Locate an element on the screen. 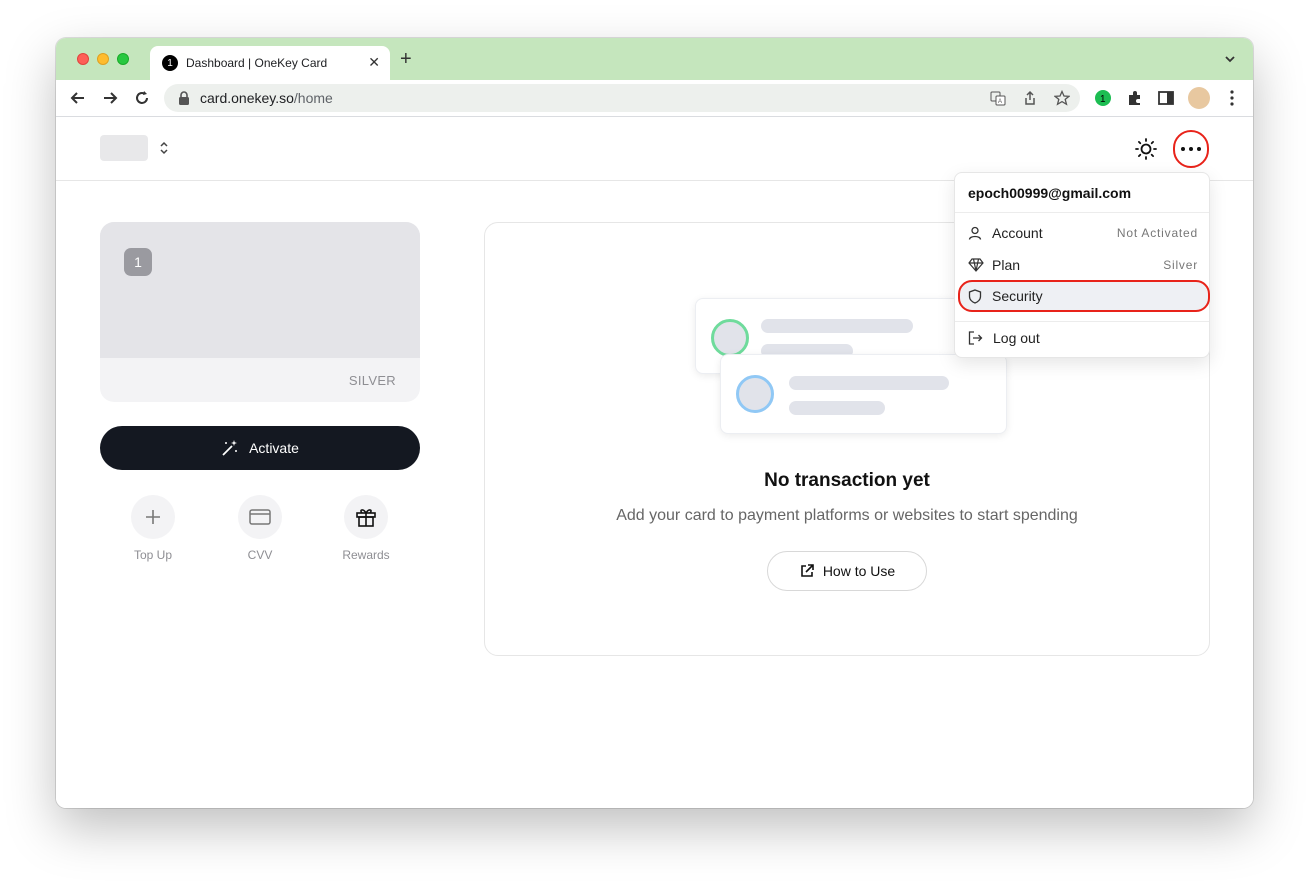 The width and height of the screenshot is (1309, 882). more-options-button is located at coordinates (1191, 149).